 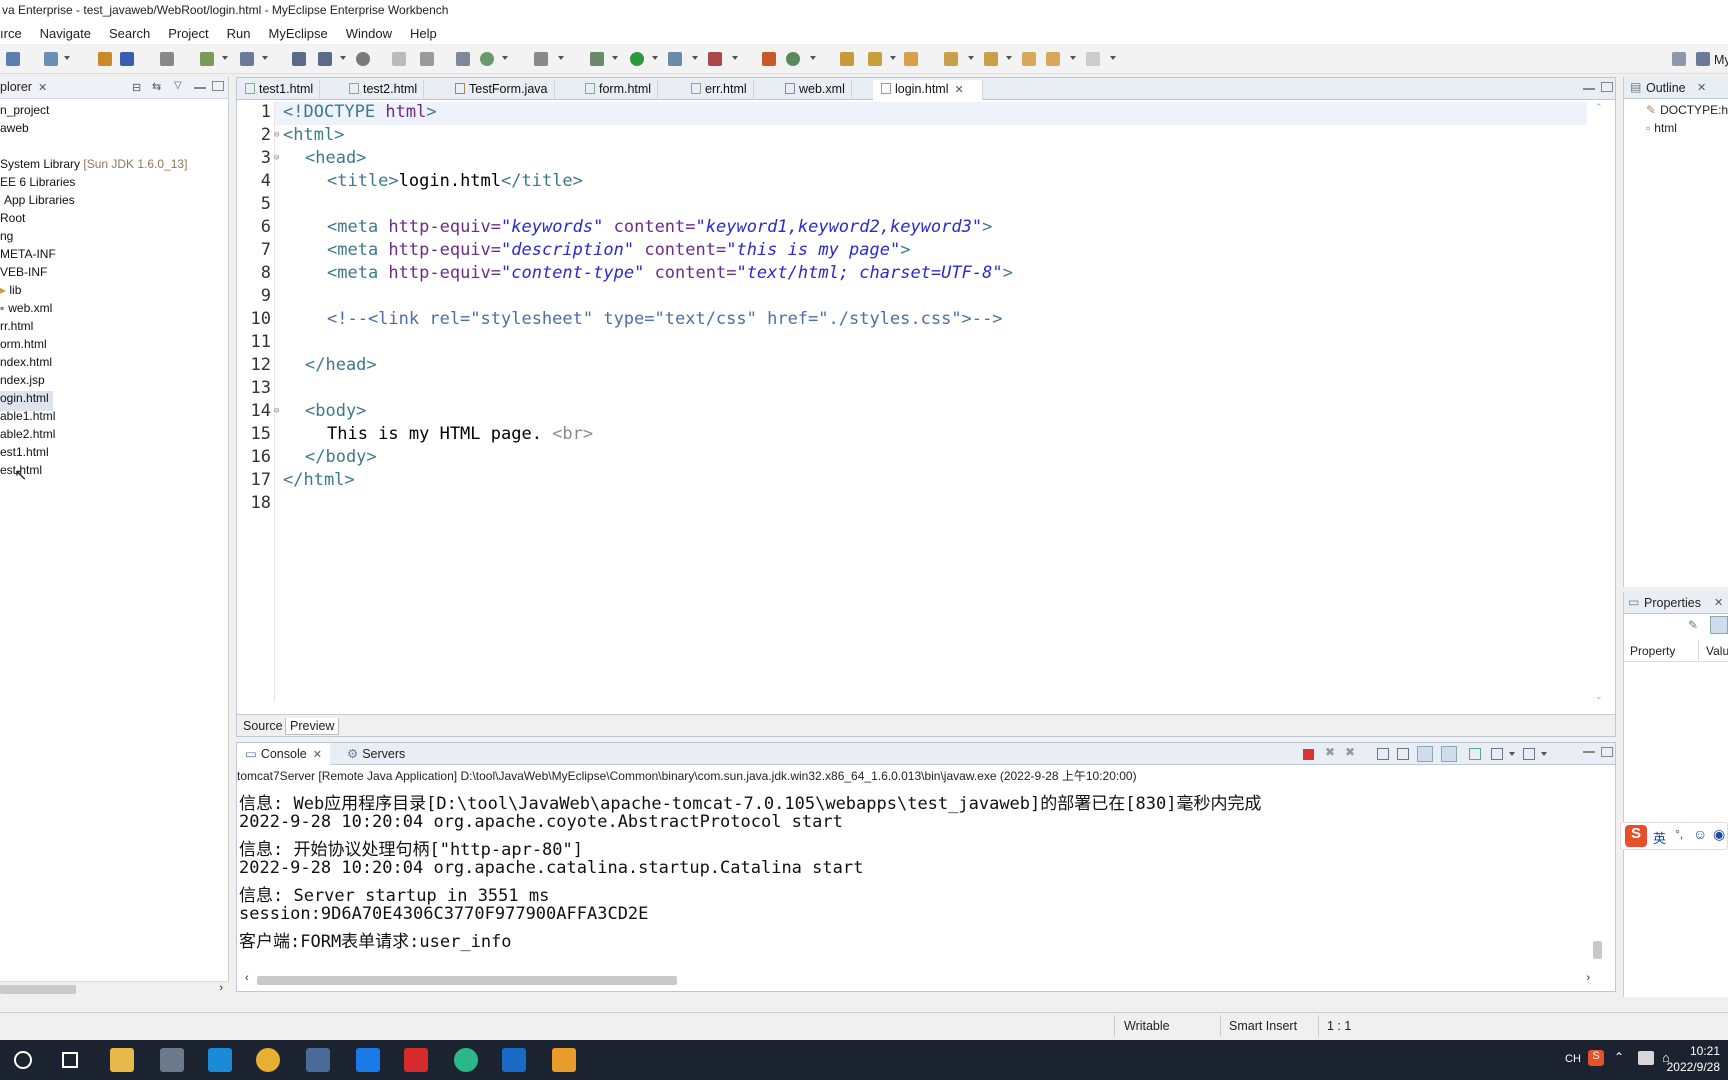 I want to click on search-dropdown-icon, so click(x=893, y=58).